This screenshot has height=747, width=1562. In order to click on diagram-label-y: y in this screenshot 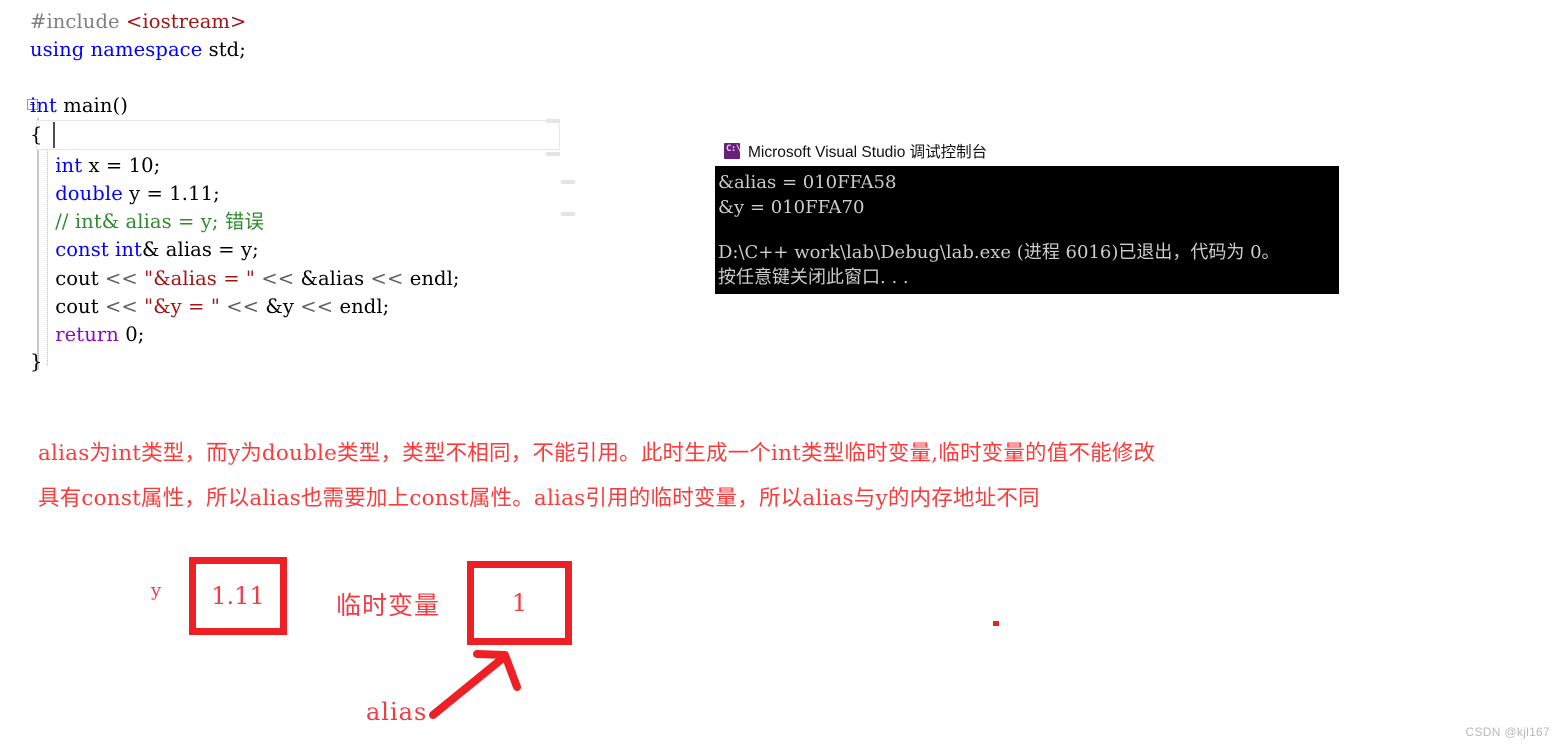, I will do `click(156, 590)`.